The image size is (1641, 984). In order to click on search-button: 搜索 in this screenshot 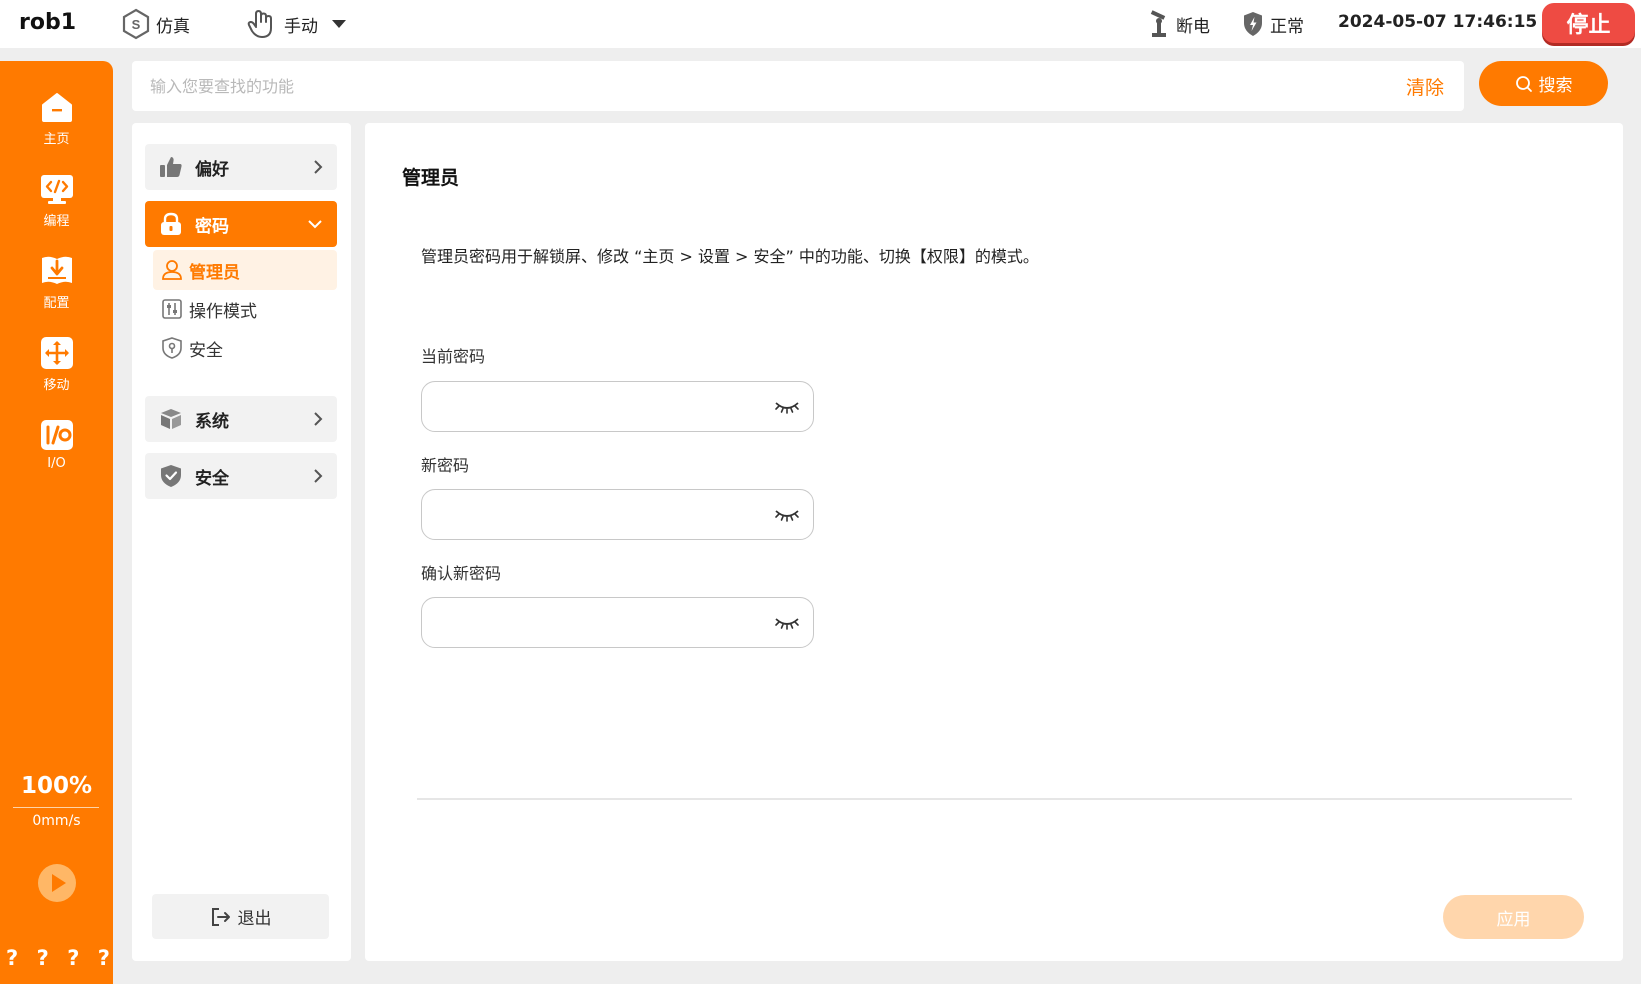, I will do `click(1543, 83)`.